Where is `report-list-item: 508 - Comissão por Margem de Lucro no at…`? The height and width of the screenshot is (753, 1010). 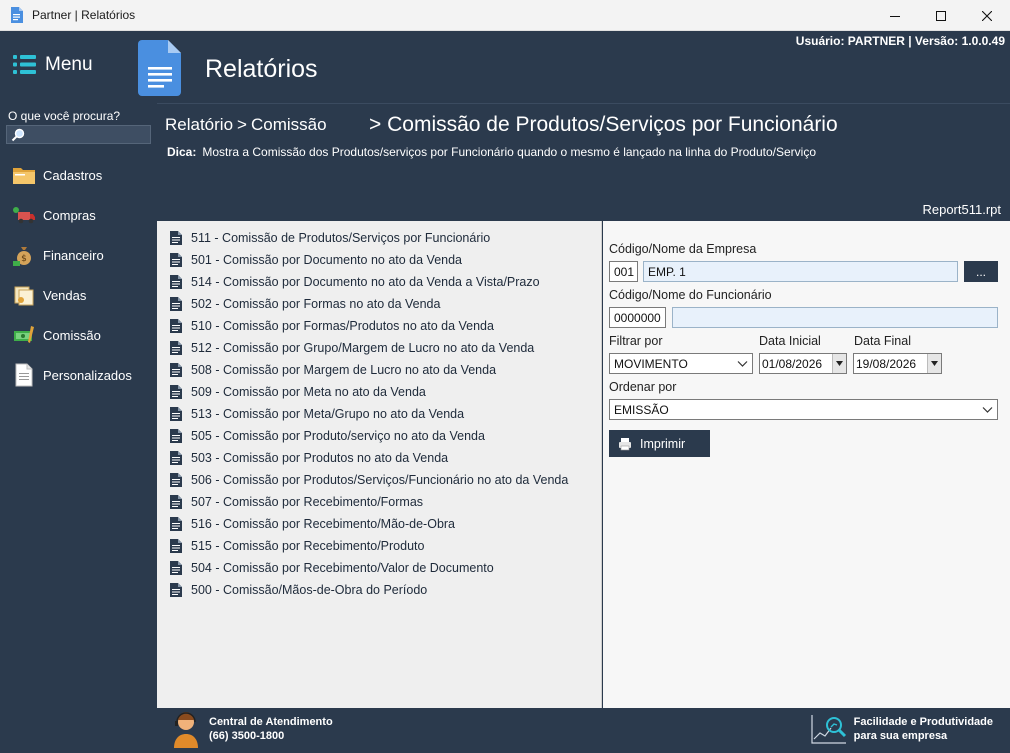 report-list-item: 508 - Comissão por Margem de Lucro no at… is located at coordinates (379, 370).